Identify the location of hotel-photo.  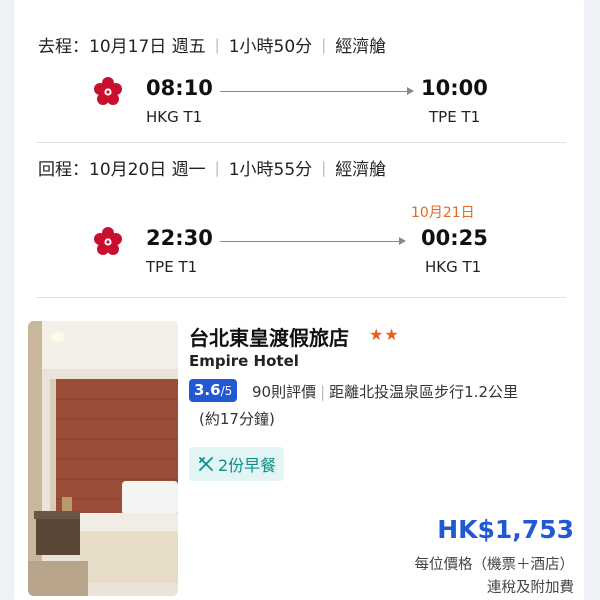
(103, 458).